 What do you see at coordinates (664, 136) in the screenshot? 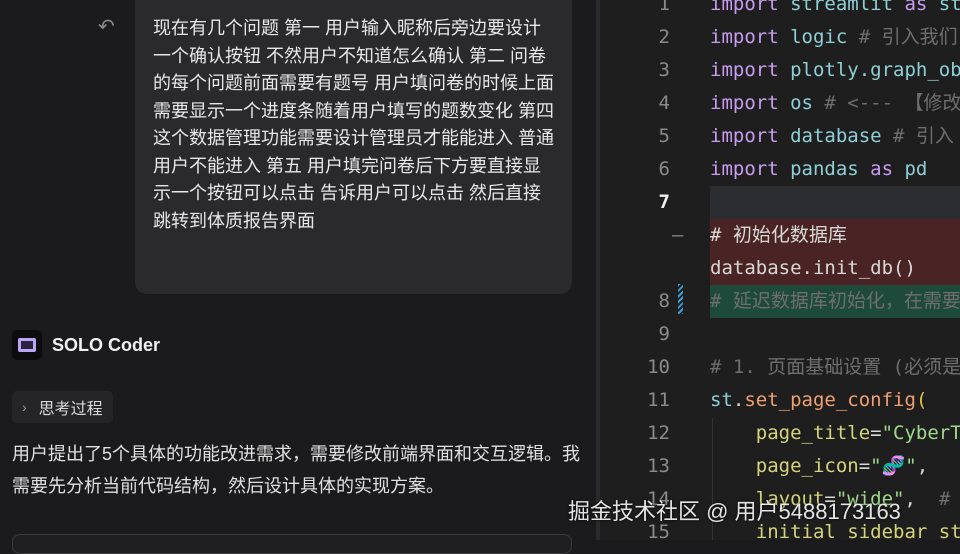
I see `line-number: 5` at bounding box center [664, 136].